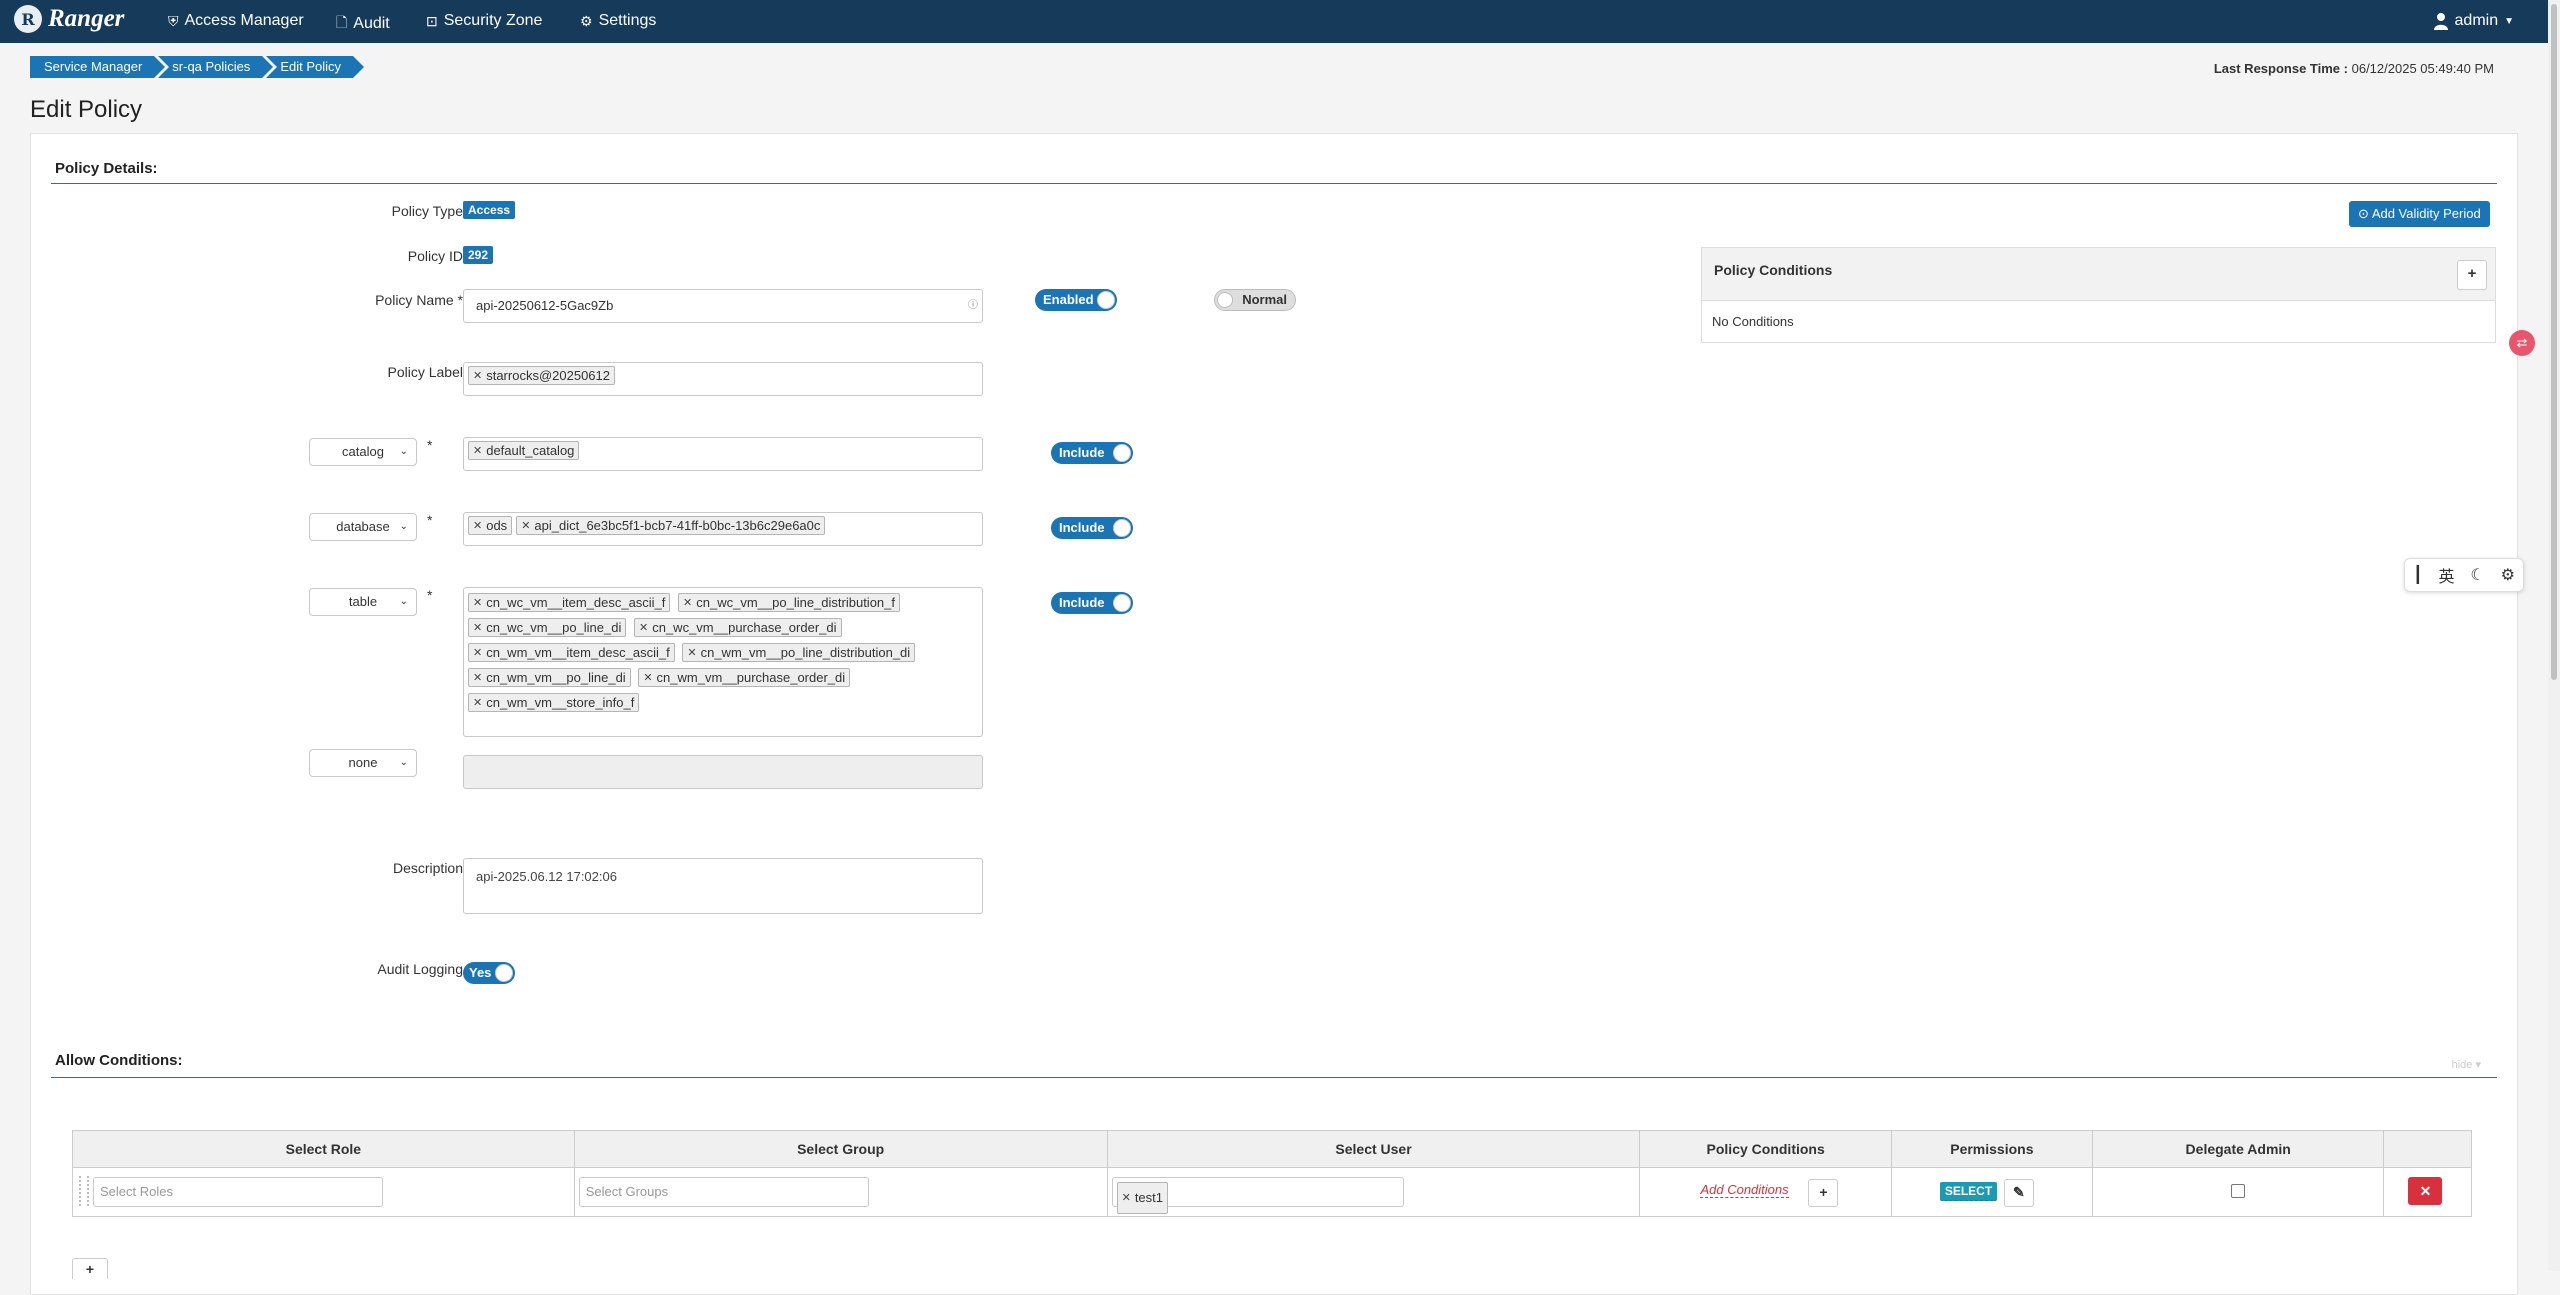  What do you see at coordinates (1744, 1190) in the screenshot?
I see `add-conditions-link: Add Conditions` at bounding box center [1744, 1190].